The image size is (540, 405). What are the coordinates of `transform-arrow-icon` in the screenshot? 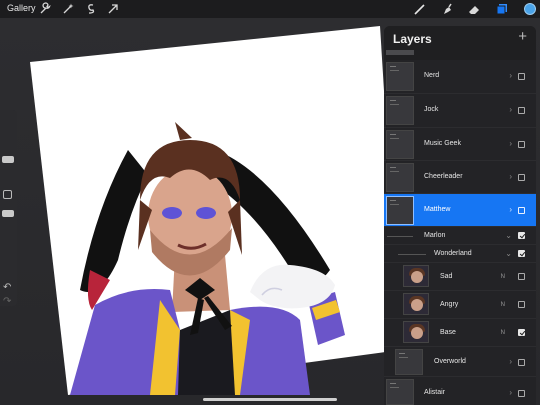 It's located at (113, 9).